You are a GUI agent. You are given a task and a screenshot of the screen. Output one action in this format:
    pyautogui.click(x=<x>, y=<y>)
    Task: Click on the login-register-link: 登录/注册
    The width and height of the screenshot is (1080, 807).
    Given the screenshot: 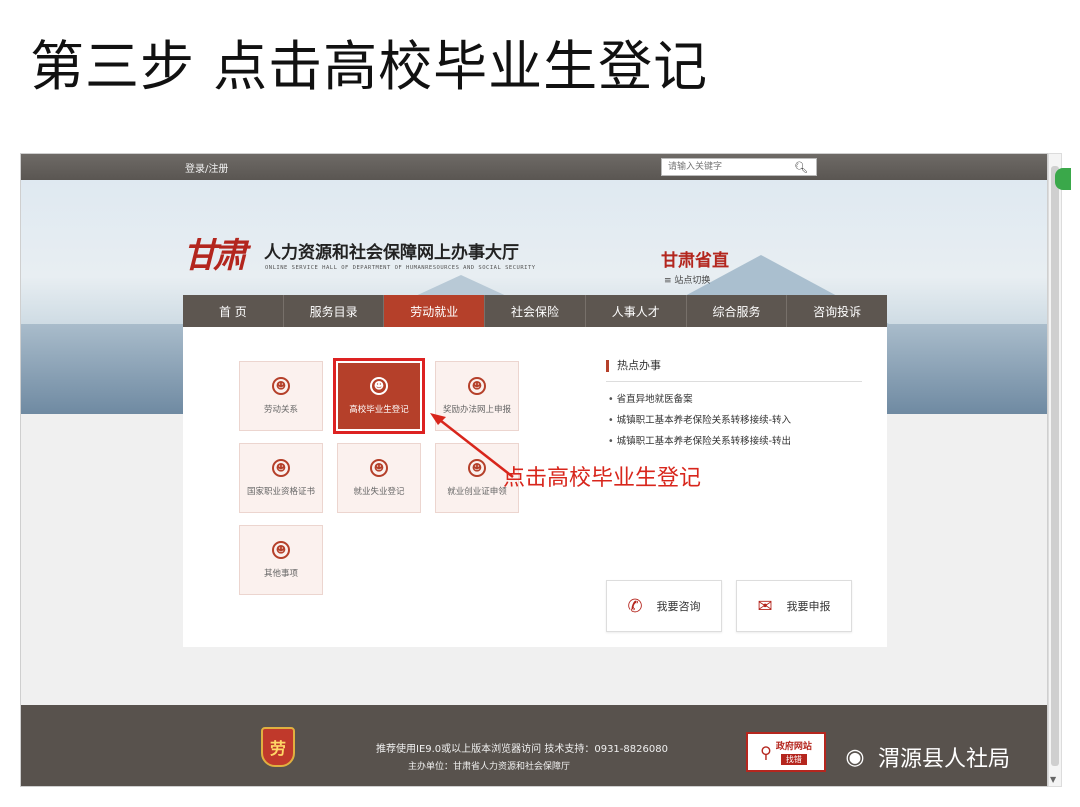 What is the action you would take?
    pyautogui.click(x=206, y=167)
    